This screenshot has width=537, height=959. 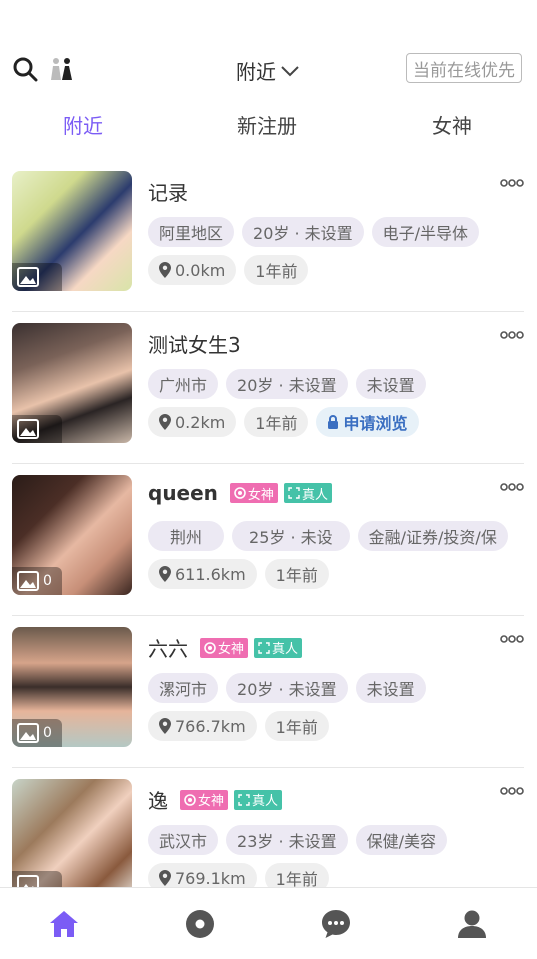 What do you see at coordinates (202, 875) in the screenshot?
I see `distance-chip: 769.1km` at bounding box center [202, 875].